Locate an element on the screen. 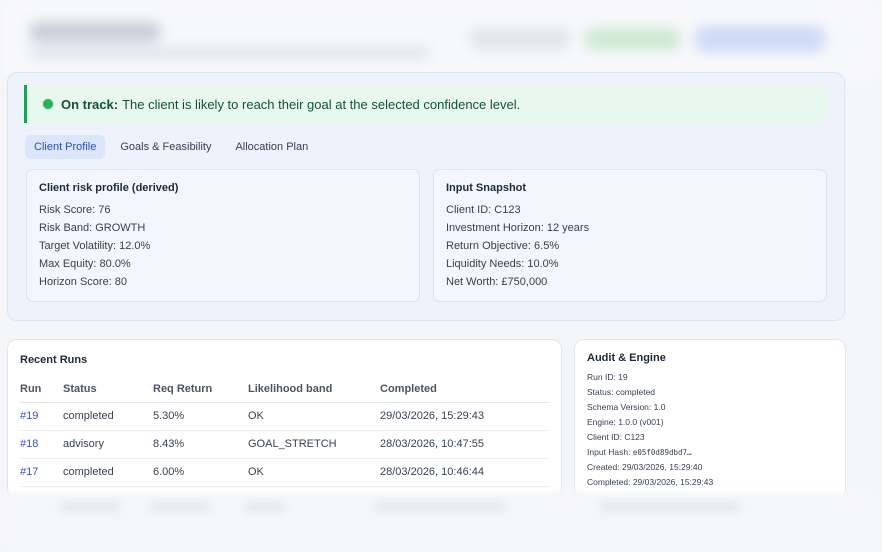  risk-score: Risk Score: 76 is located at coordinates (75, 210).